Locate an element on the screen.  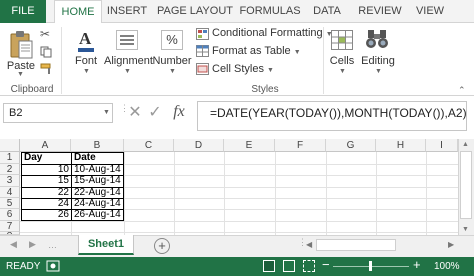
editing-button-label: Editing is located at coordinates (378, 61).